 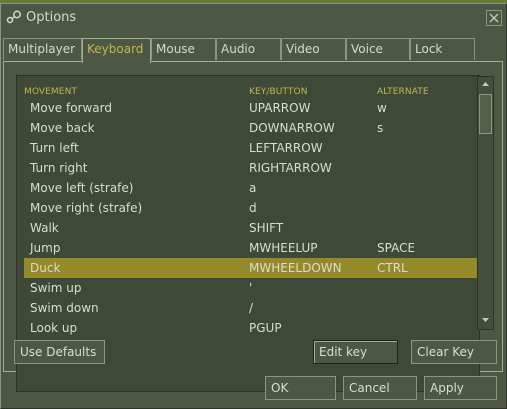 I want to click on list-item: Turn left LEFTARROW, so click(x=250, y=148).